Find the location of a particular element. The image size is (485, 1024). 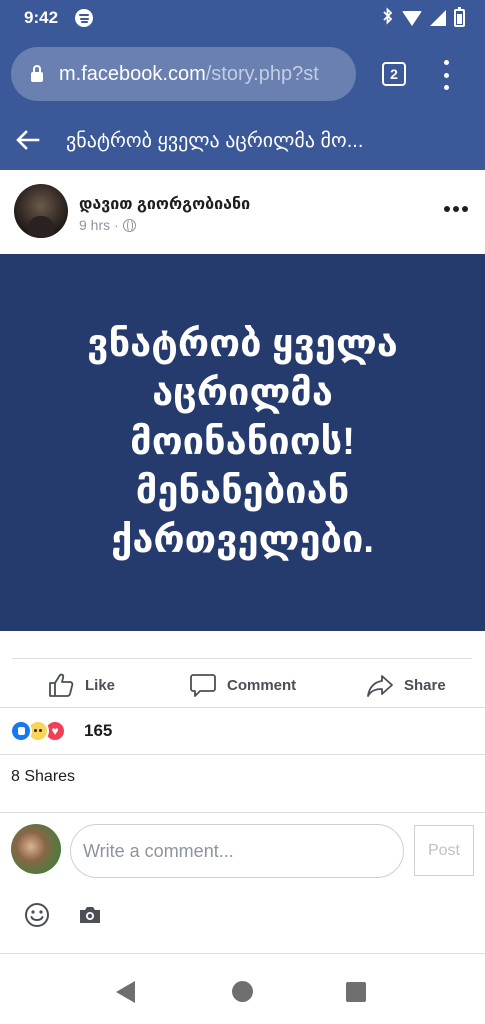

lock-icon is located at coordinates (37, 73).